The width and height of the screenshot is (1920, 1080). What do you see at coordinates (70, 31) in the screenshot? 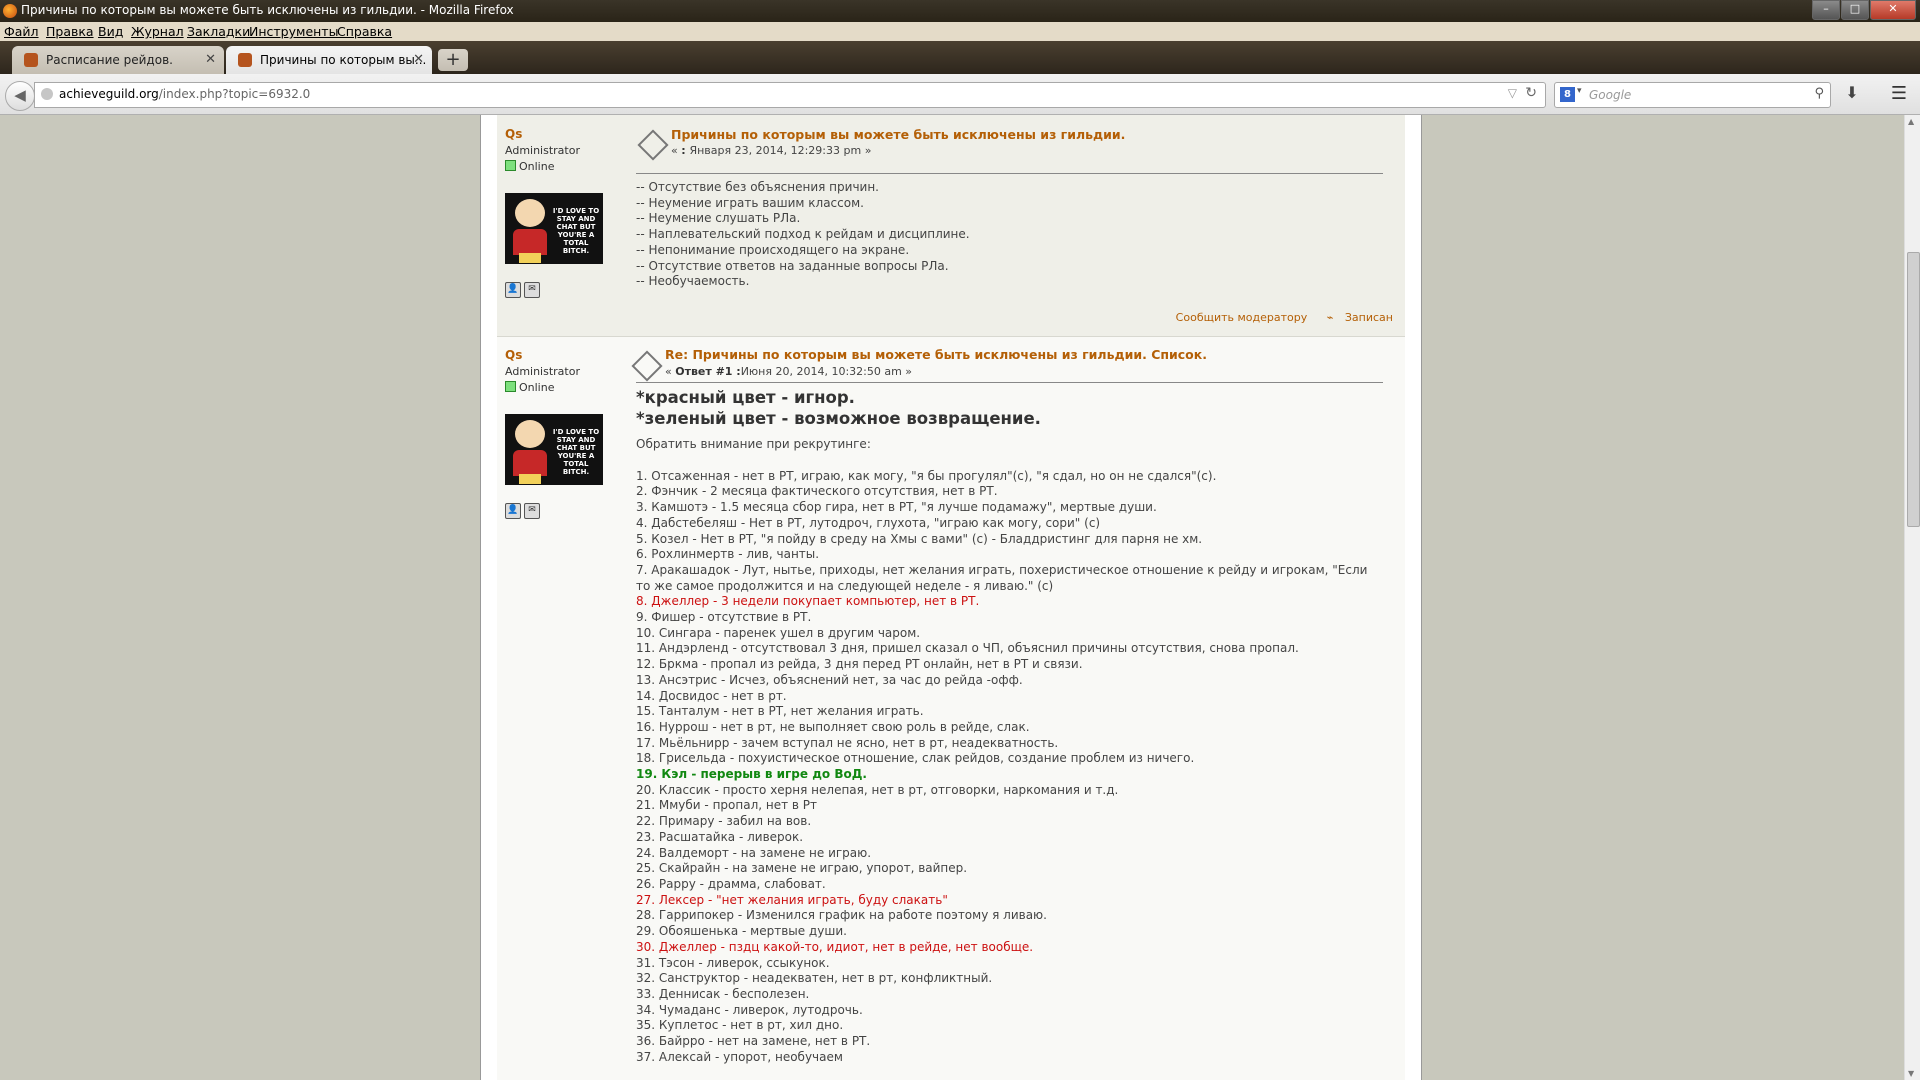
I see `menu-edit: Правка` at bounding box center [70, 31].